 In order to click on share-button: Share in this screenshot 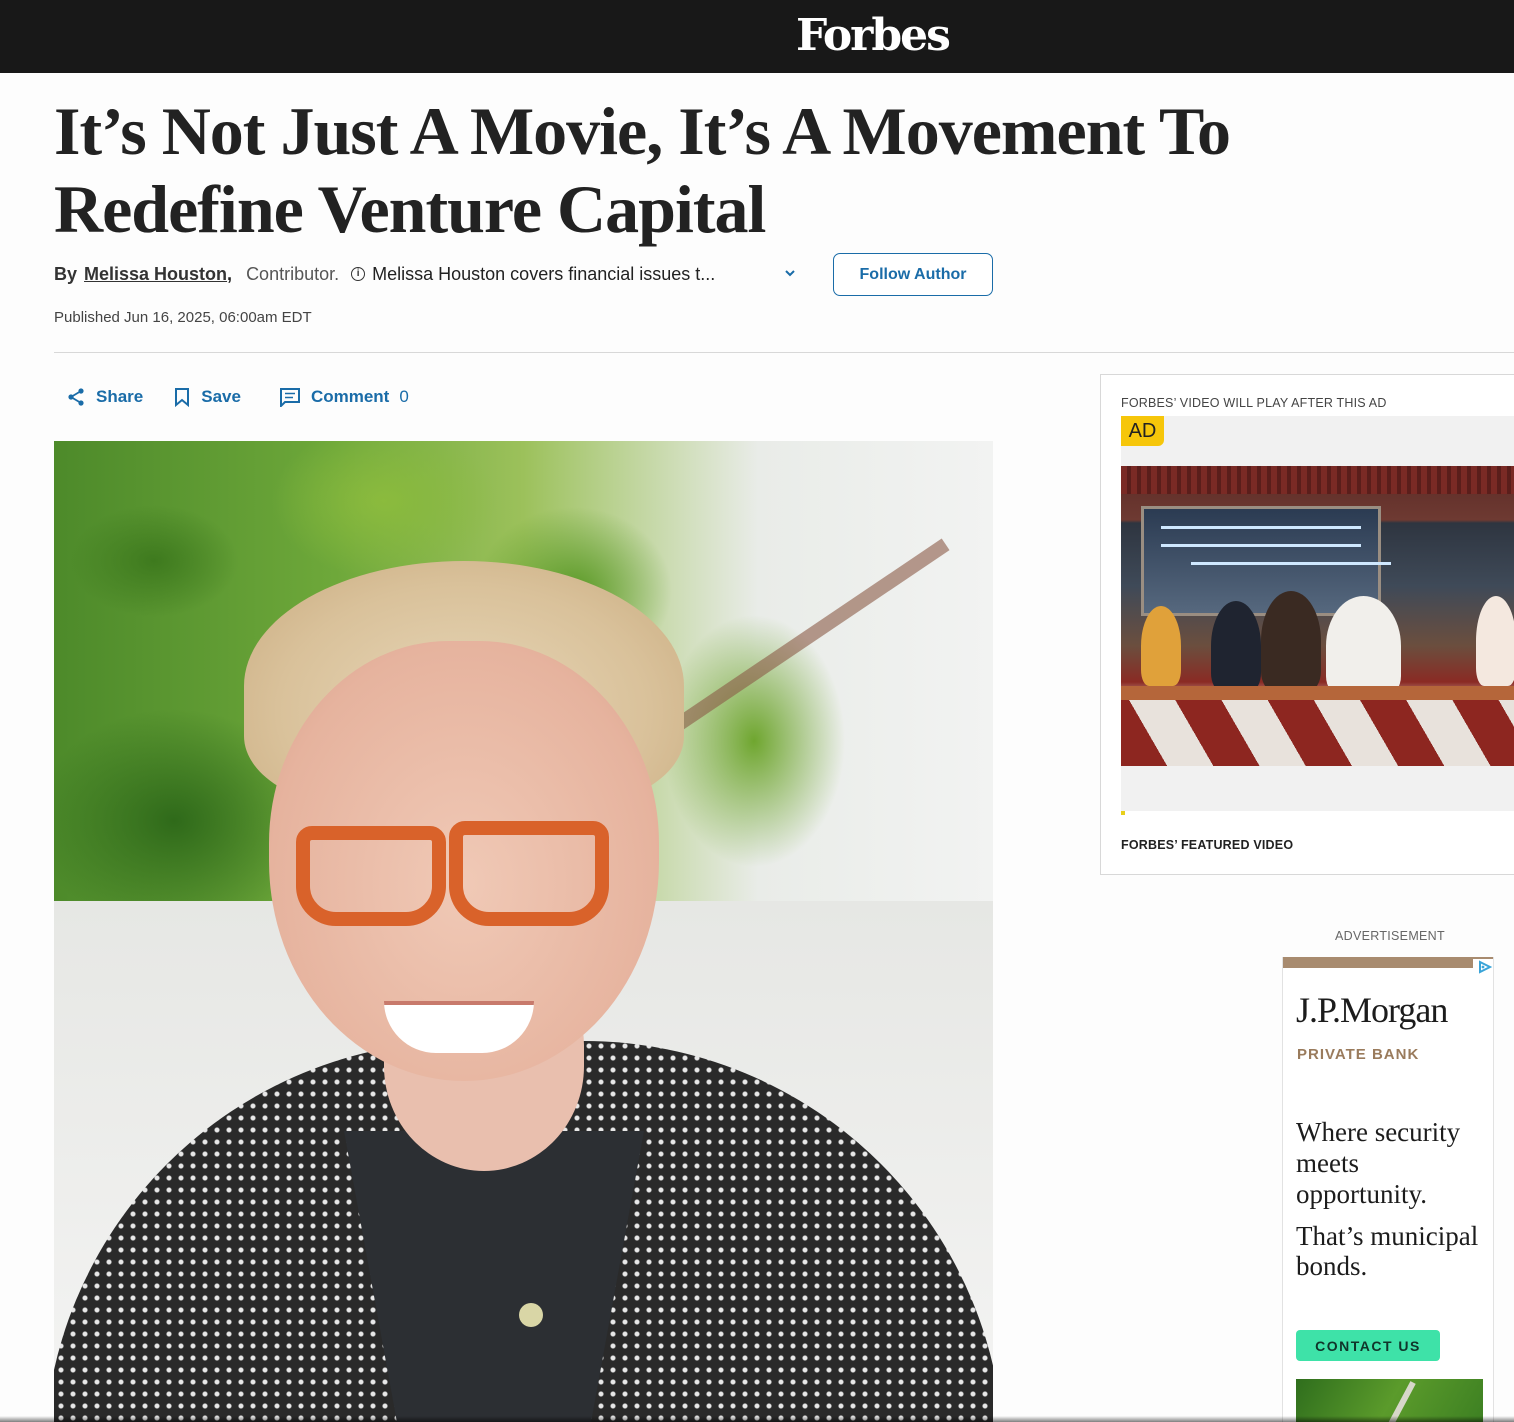, I will do `click(104, 397)`.